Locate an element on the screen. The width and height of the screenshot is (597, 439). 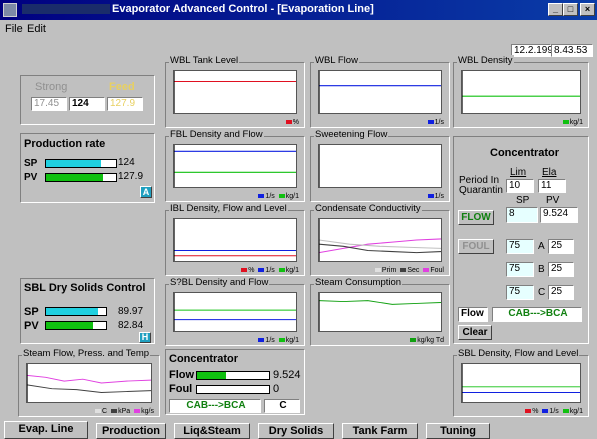
legend-label: kg/kg Td is located at coordinates (430, 340).